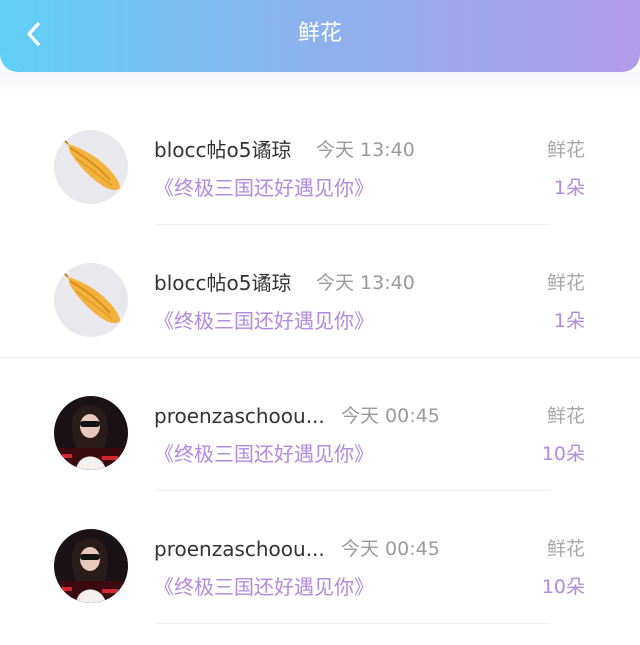  I want to click on header-bar: 鲜花, so click(320, 36).